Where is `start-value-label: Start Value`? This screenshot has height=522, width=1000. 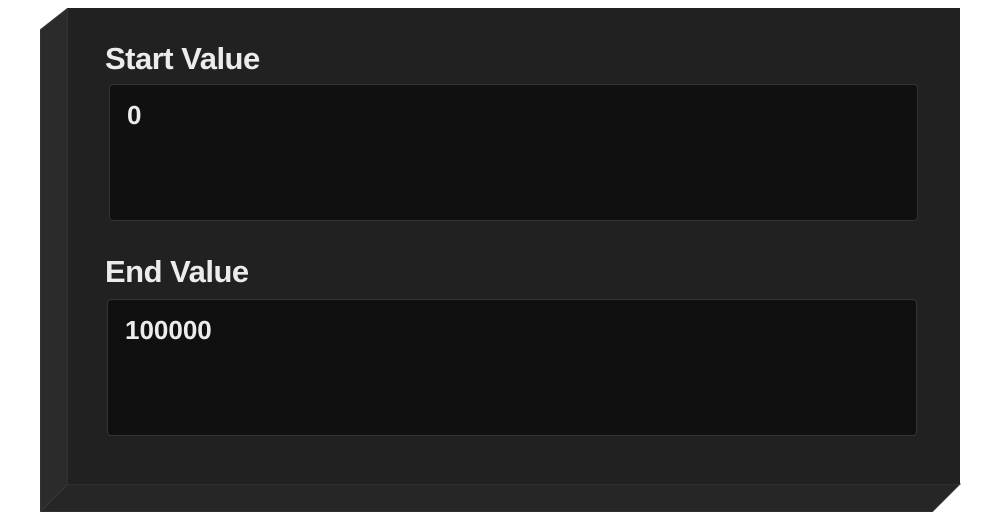 start-value-label: Start Value is located at coordinates (182, 58).